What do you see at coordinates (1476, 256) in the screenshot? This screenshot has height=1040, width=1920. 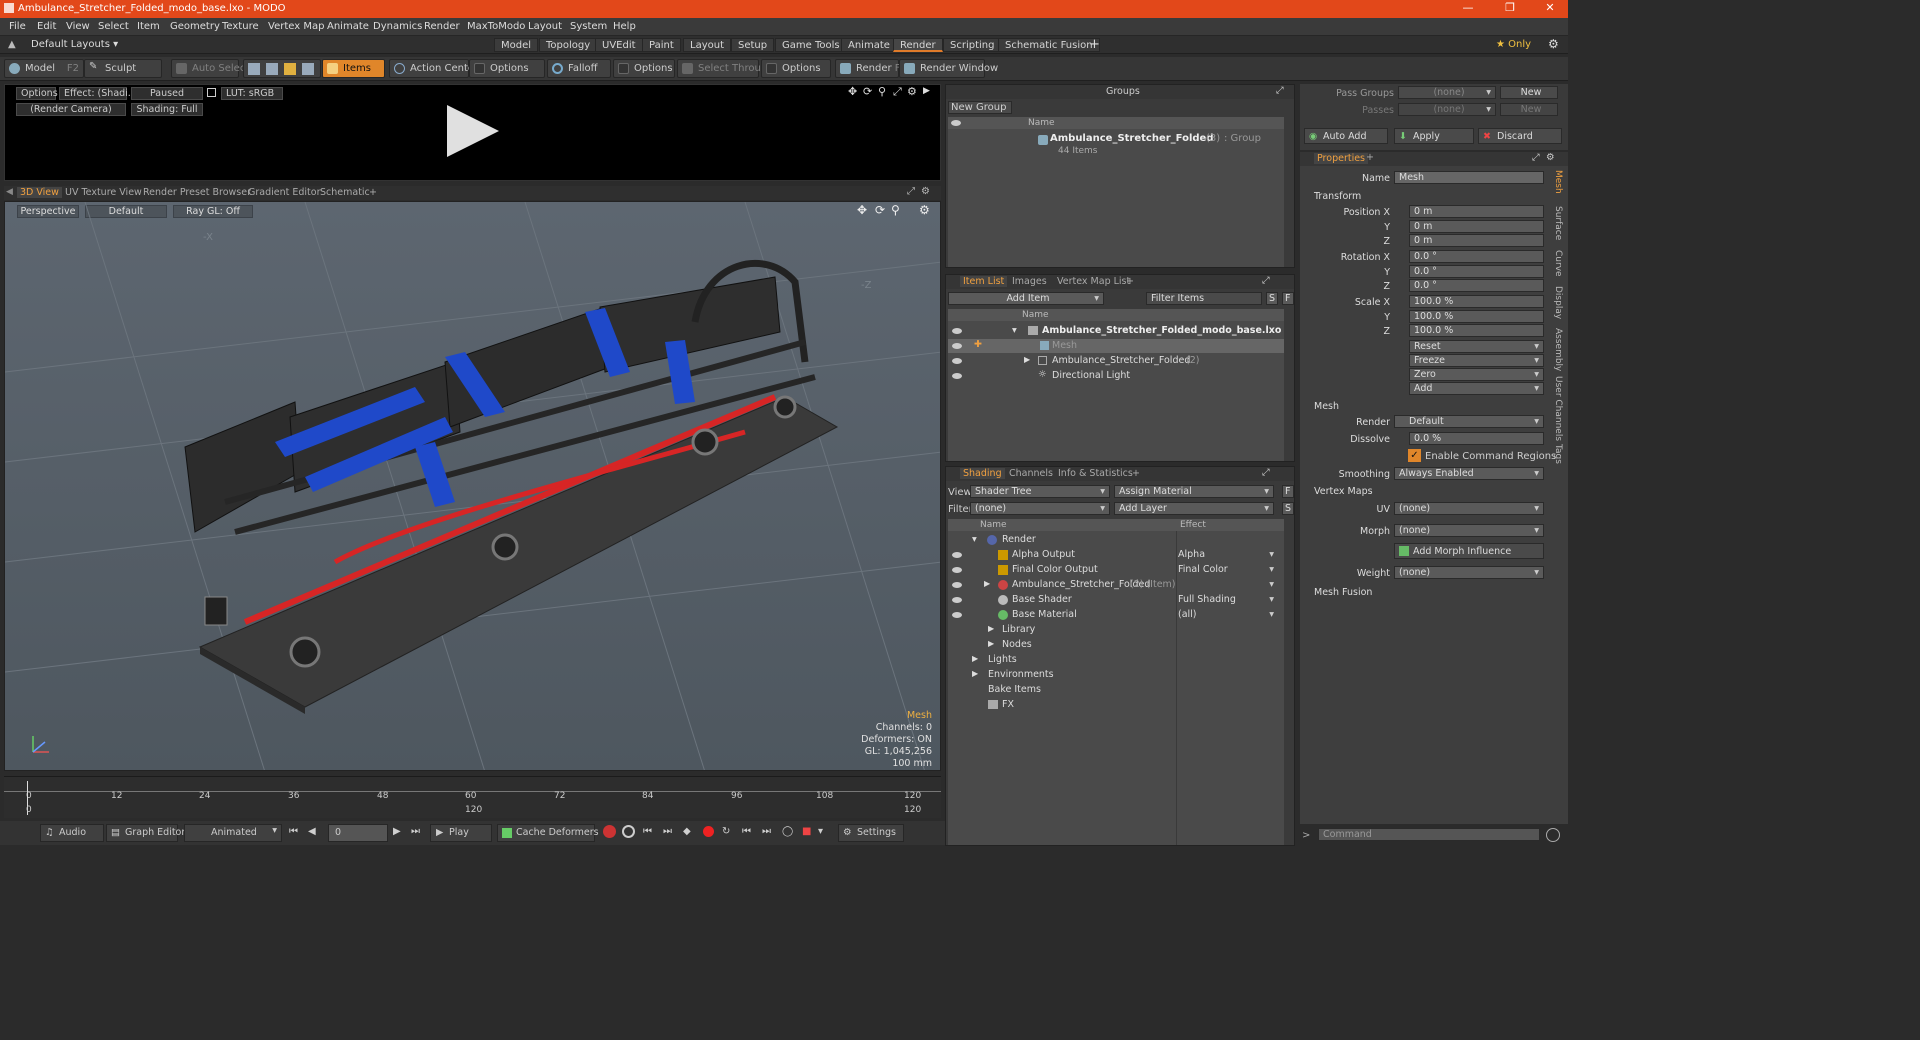 I see `rotation-x-input: 0.0 °` at bounding box center [1476, 256].